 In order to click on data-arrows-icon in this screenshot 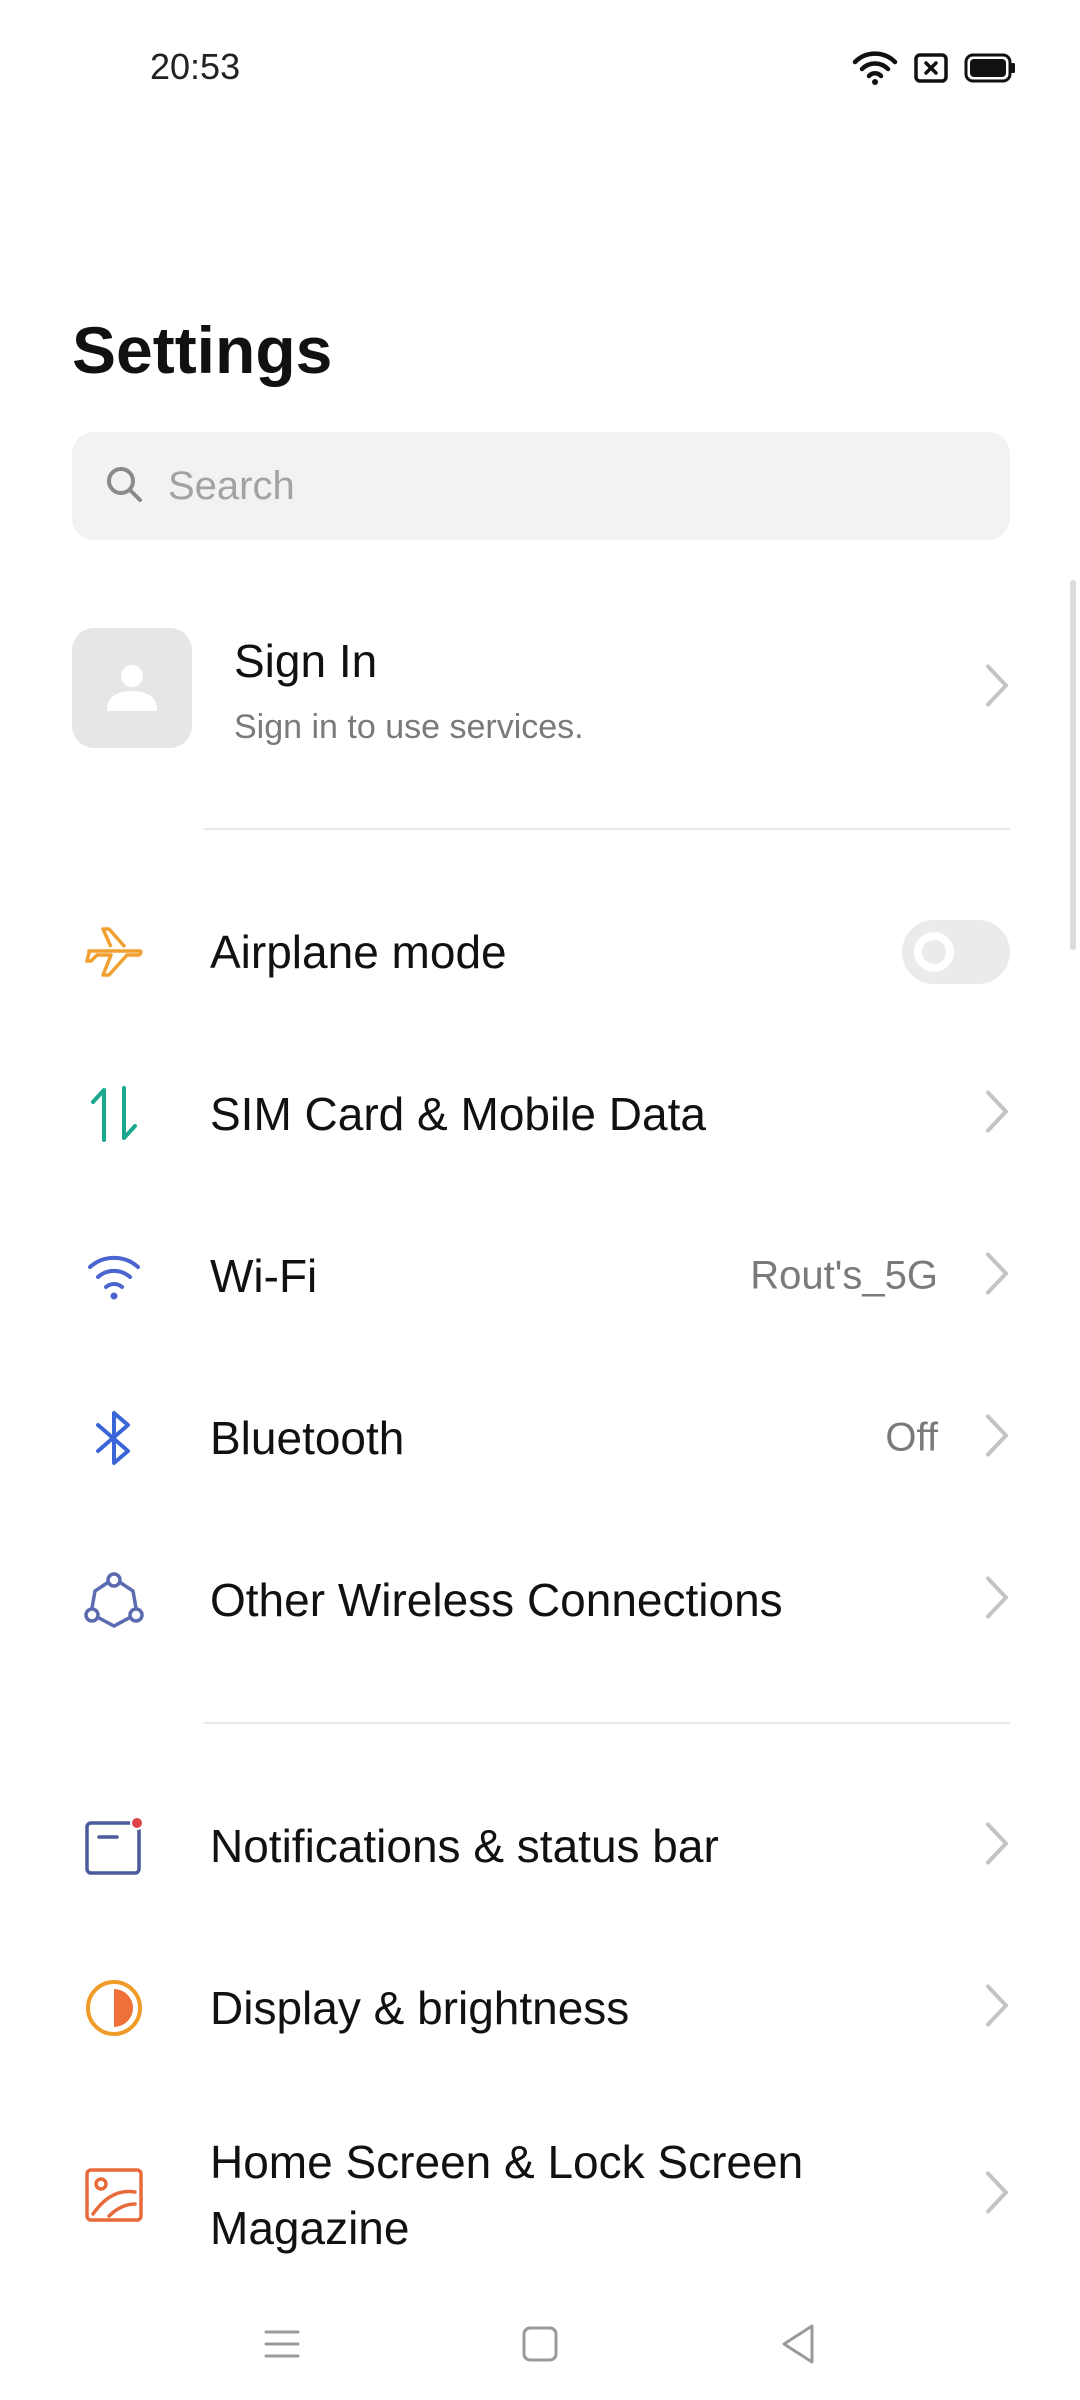, I will do `click(114, 1114)`.